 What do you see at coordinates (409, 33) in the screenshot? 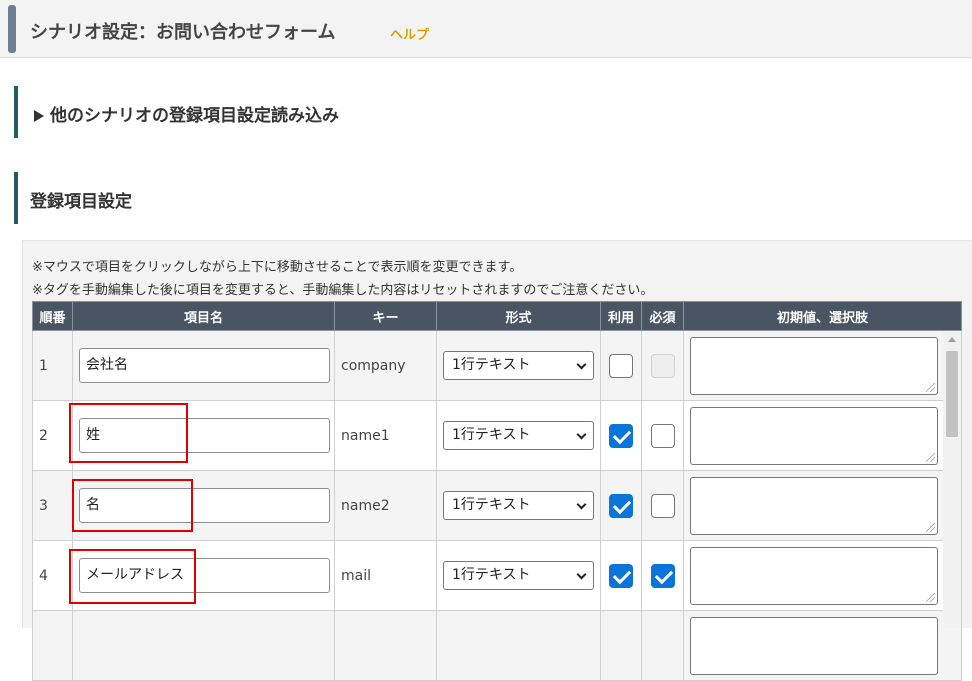
I see `help-link: ヘルプ` at bounding box center [409, 33].